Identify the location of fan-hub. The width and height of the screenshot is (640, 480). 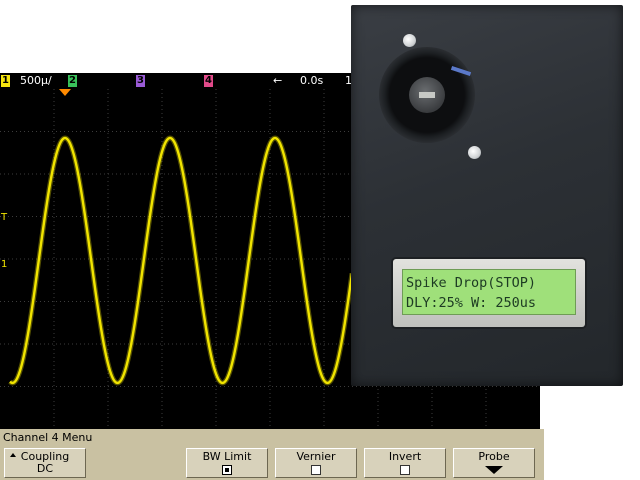
(427, 95).